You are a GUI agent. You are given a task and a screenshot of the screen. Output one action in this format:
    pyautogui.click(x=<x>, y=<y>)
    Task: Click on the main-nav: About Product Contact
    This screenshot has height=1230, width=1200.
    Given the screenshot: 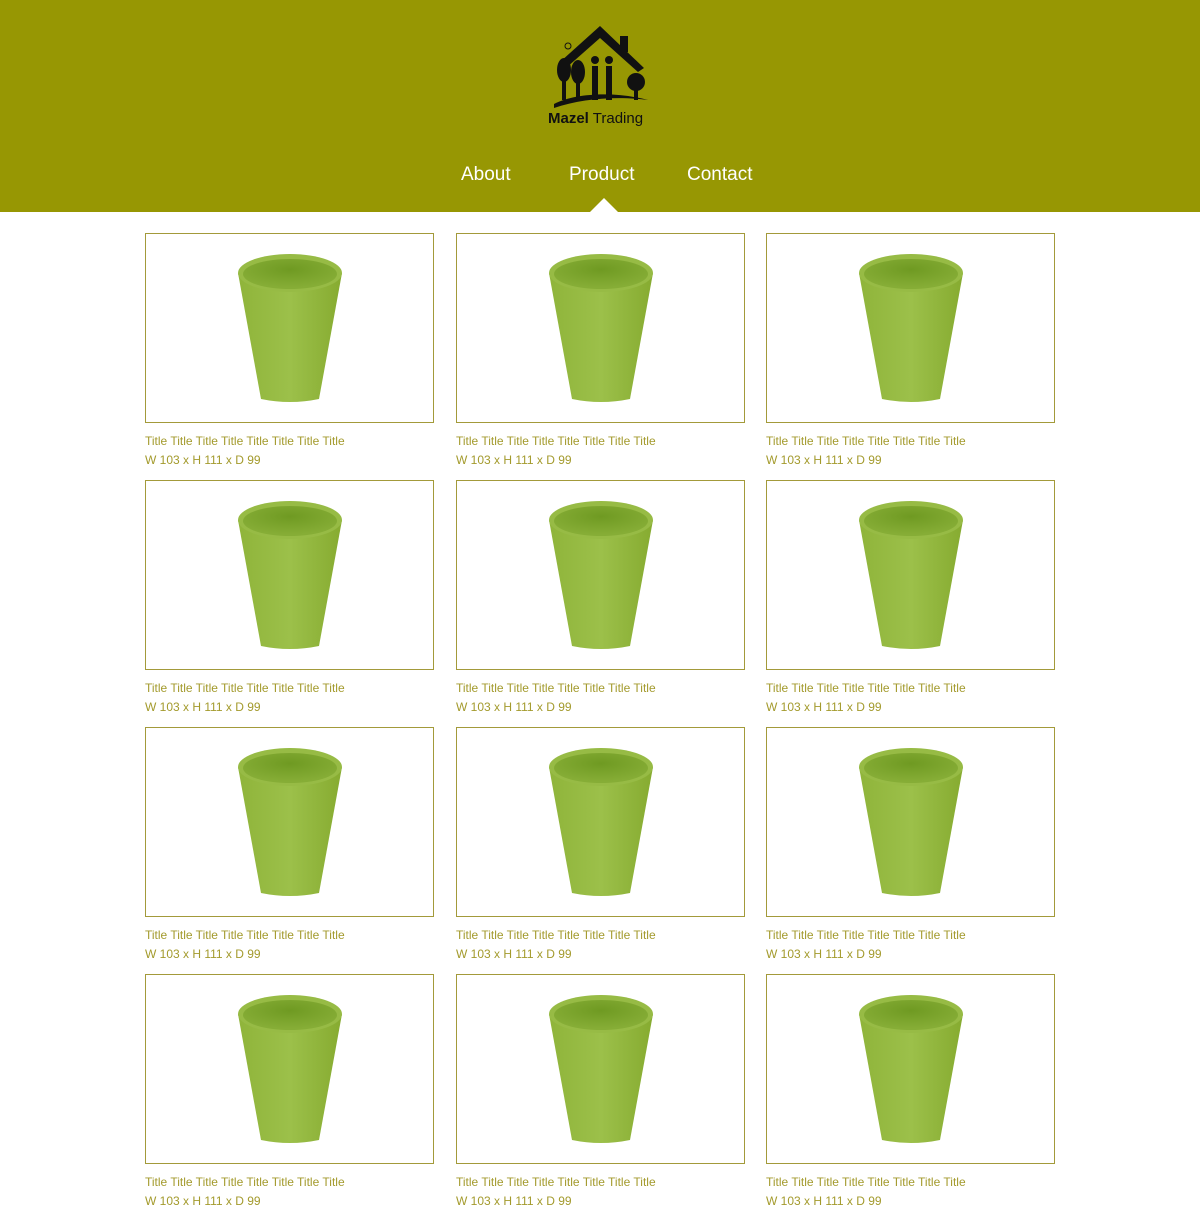 What is the action you would take?
    pyautogui.click(x=600, y=177)
    